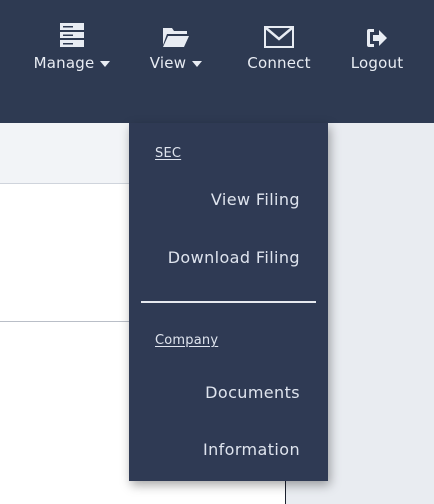 This screenshot has width=434, height=504. What do you see at coordinates (255, 199) in the screenshot?
I see `view-filing-item: View Filing` at bounding box center [255, 199].